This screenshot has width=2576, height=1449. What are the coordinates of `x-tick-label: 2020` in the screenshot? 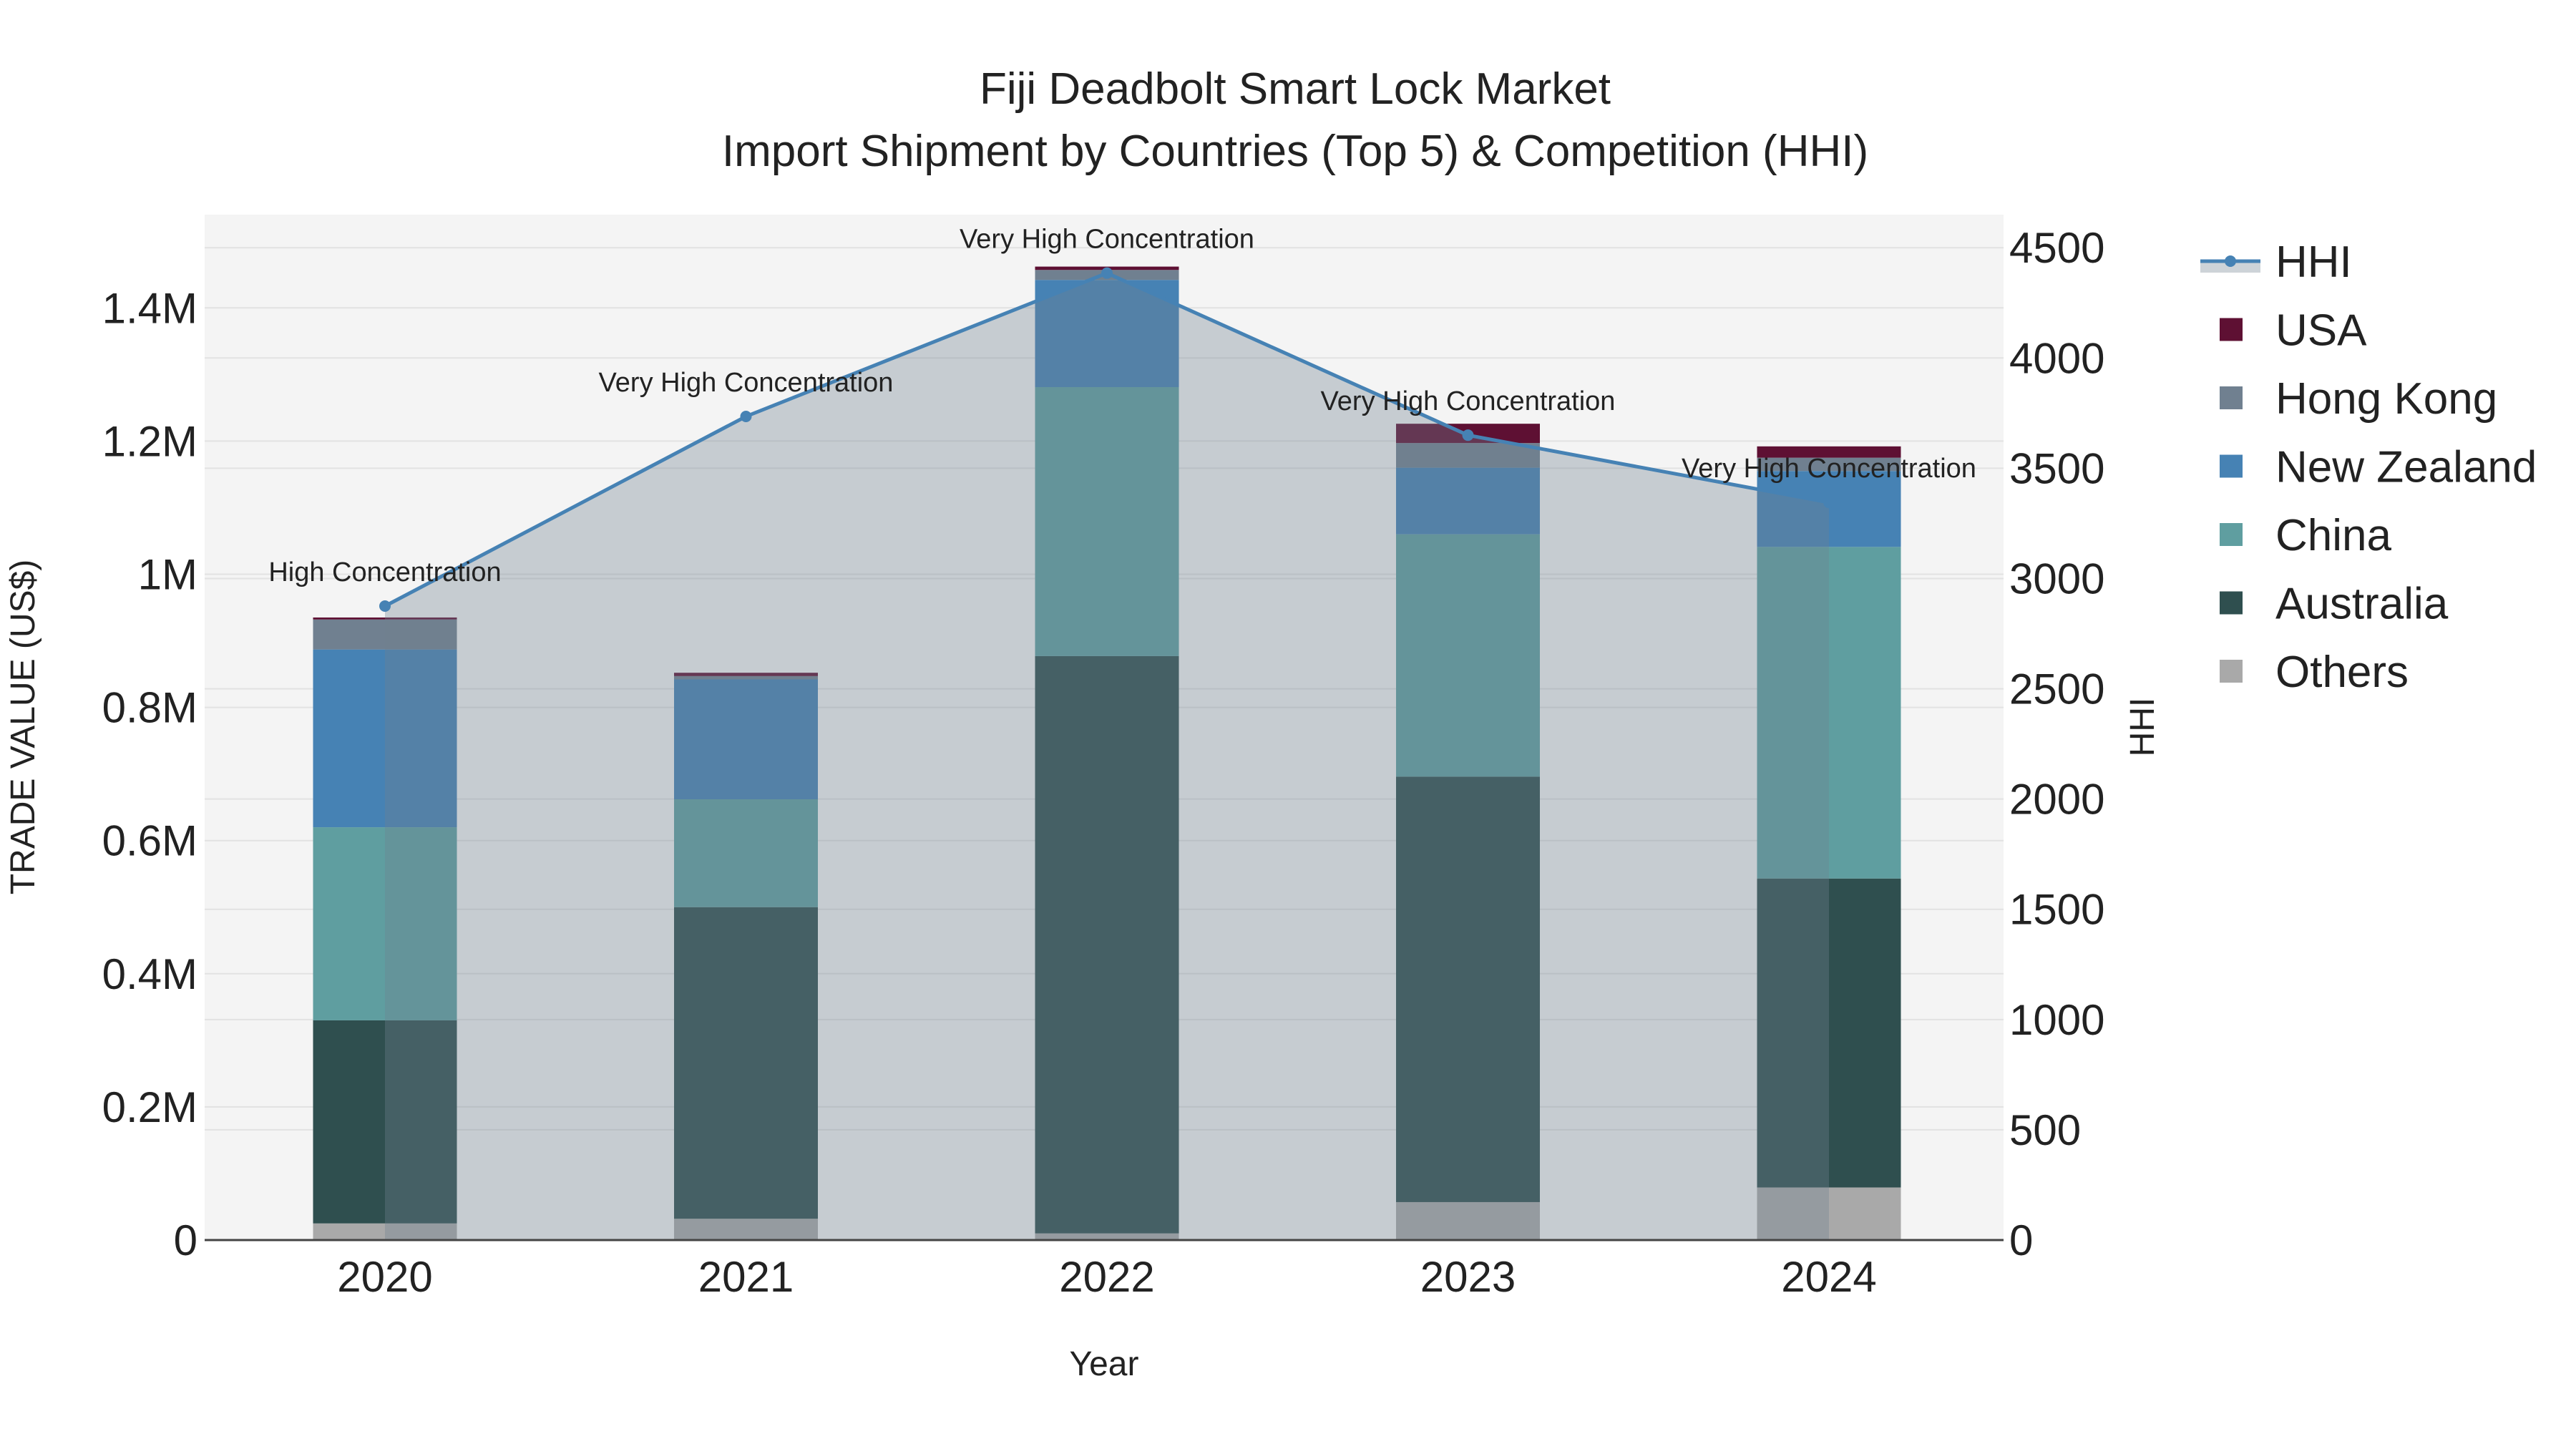 It's located at (384, 1277).